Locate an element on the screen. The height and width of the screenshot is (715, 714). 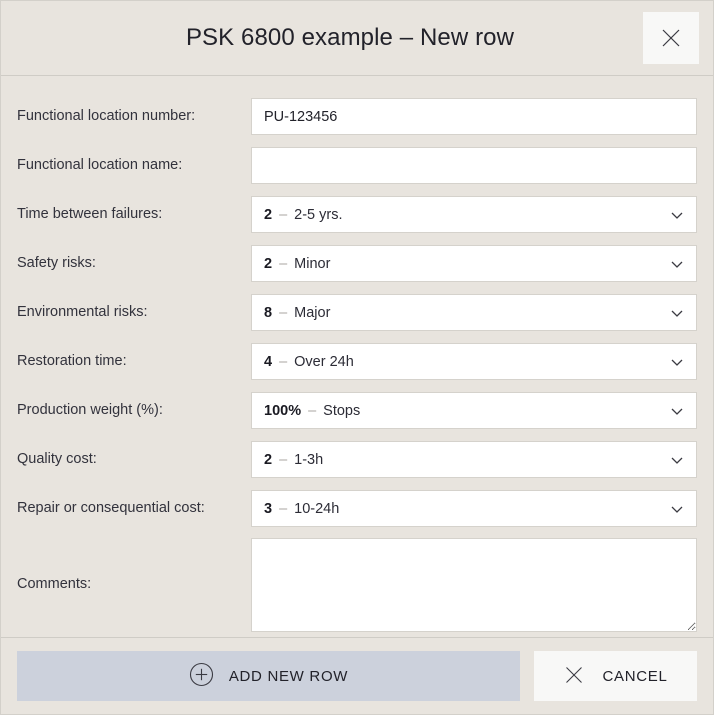
label-comments: Comments: is located at coordinates (54, 584).